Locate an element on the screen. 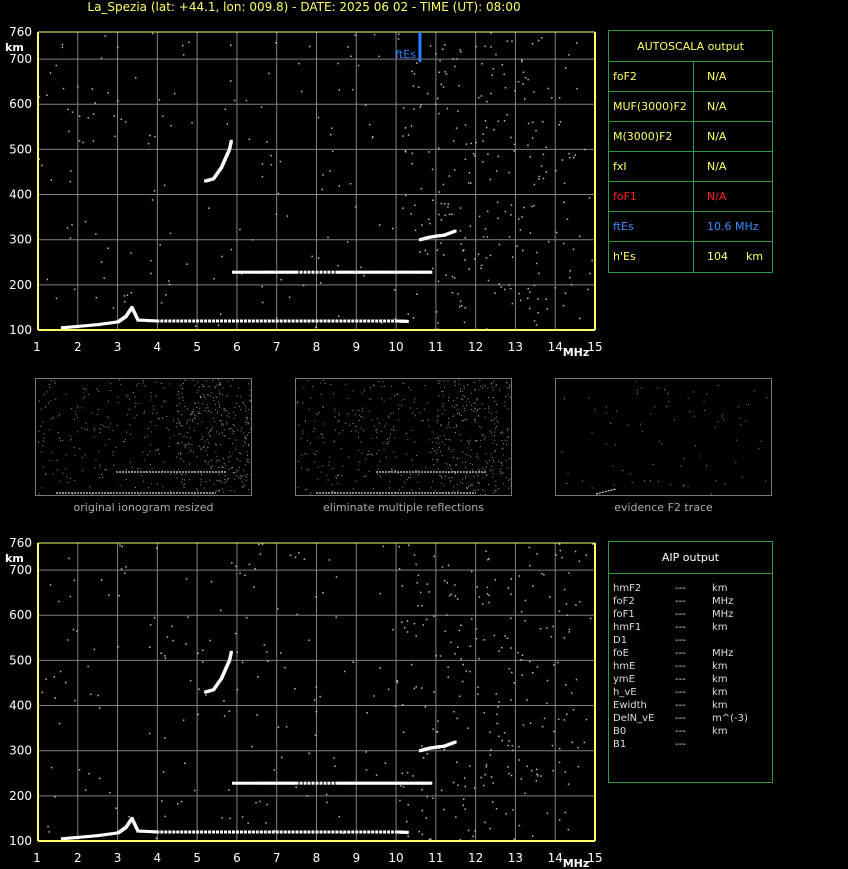  y-unit-label: km is located at coordinates (14, 558).